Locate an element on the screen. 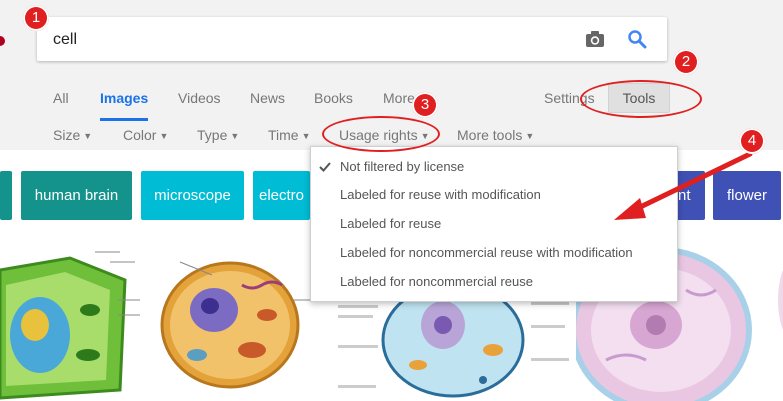 This screenshot has width=783, height=401. annotation-arrow is located at coordinates (683, 185).